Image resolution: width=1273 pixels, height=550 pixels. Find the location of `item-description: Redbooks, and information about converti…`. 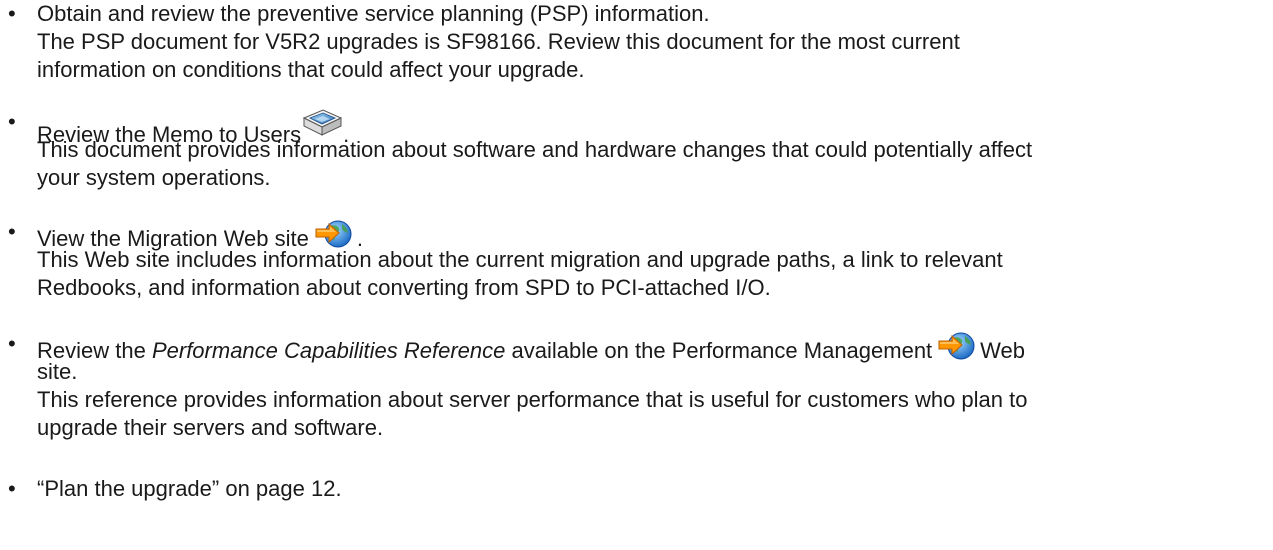

item-description: Redbooks, and information about converti… is located at coordinates (404, 287).